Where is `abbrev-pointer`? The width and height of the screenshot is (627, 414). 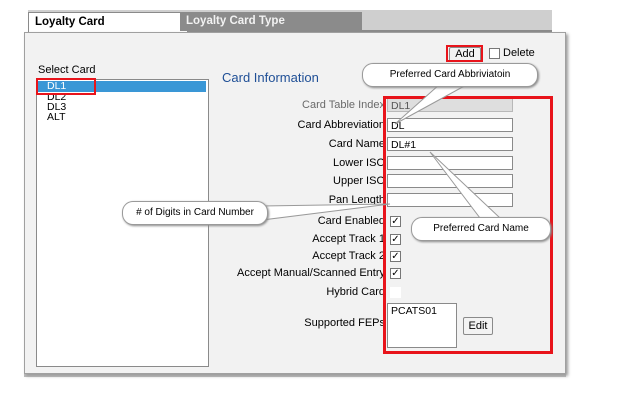 abbrev-pointer is located at coordinates (431, 104).